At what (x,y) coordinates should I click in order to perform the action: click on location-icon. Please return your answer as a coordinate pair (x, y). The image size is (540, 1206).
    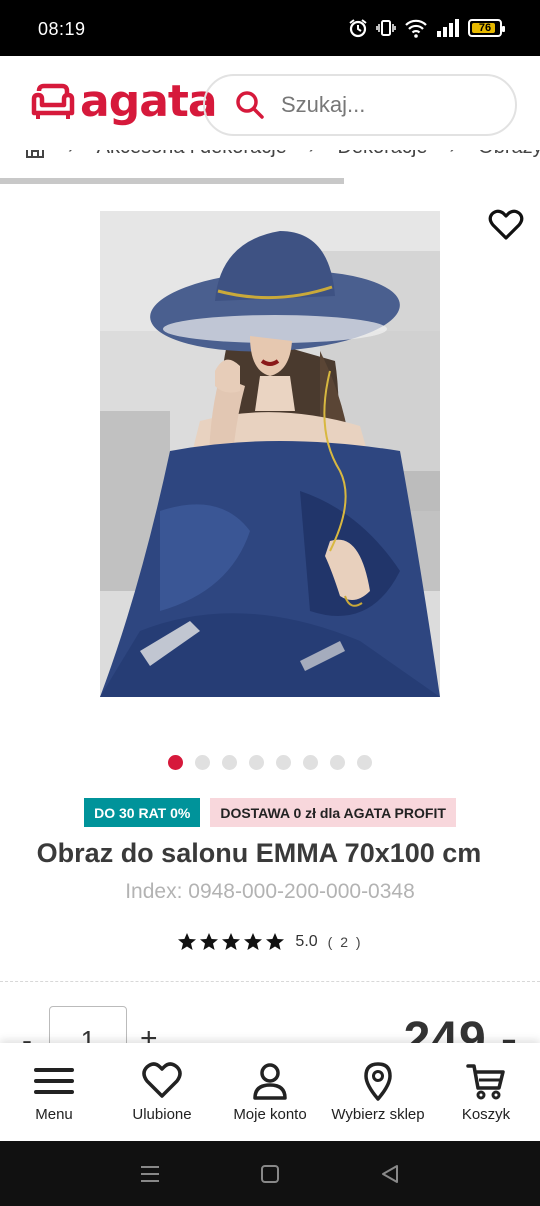
    Looking at the image, I should click on (378, 1081).